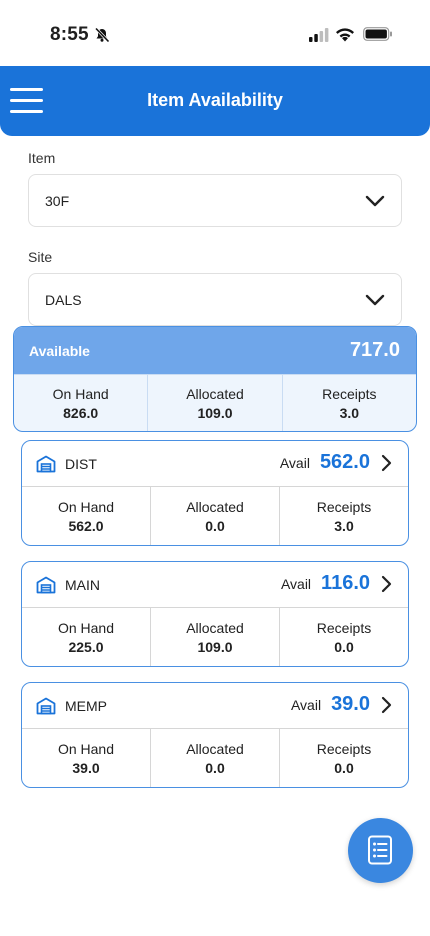  What do you see at coordinates (215, 33) in the screenshot?
I see `status-bar: 8:55` at bounding box center [215, 33].